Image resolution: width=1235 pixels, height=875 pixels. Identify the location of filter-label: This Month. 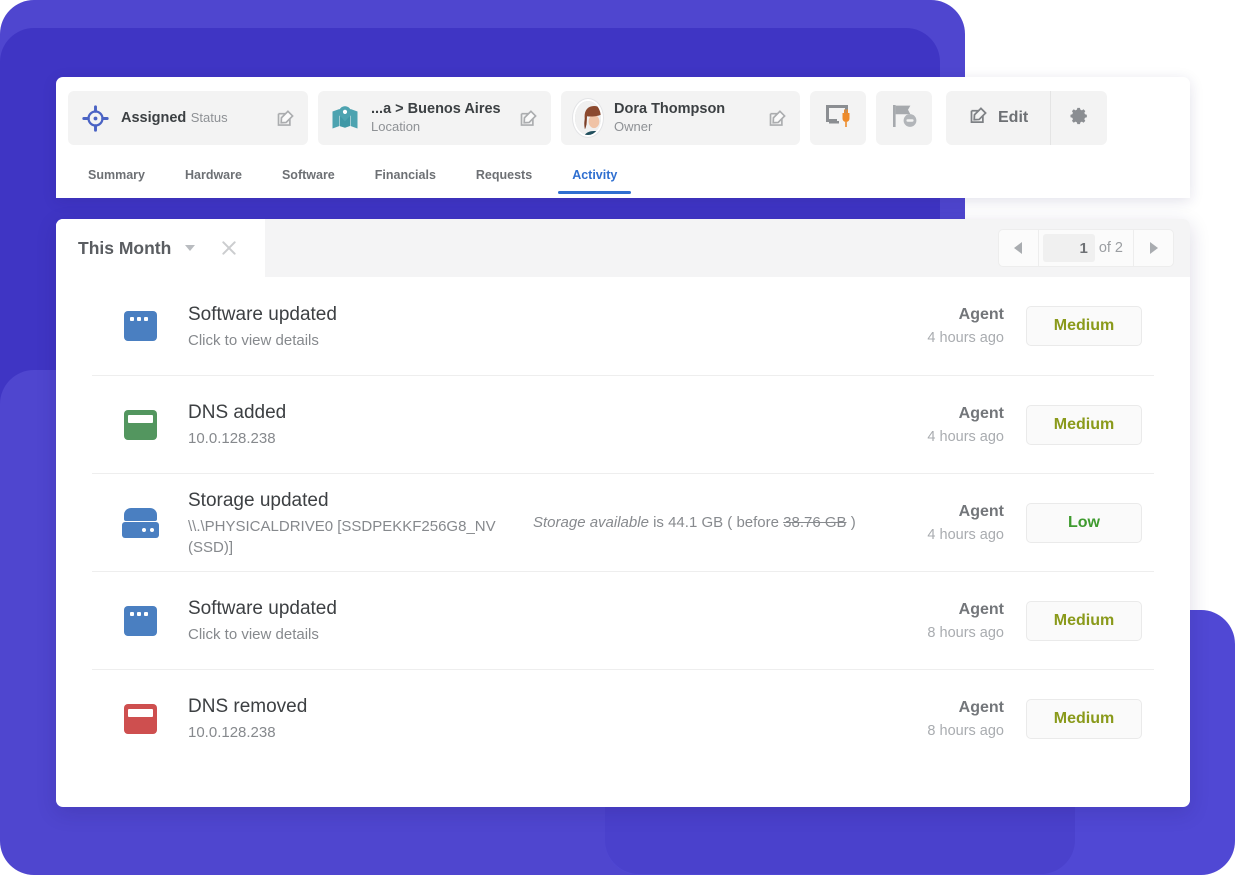
(124, 248).